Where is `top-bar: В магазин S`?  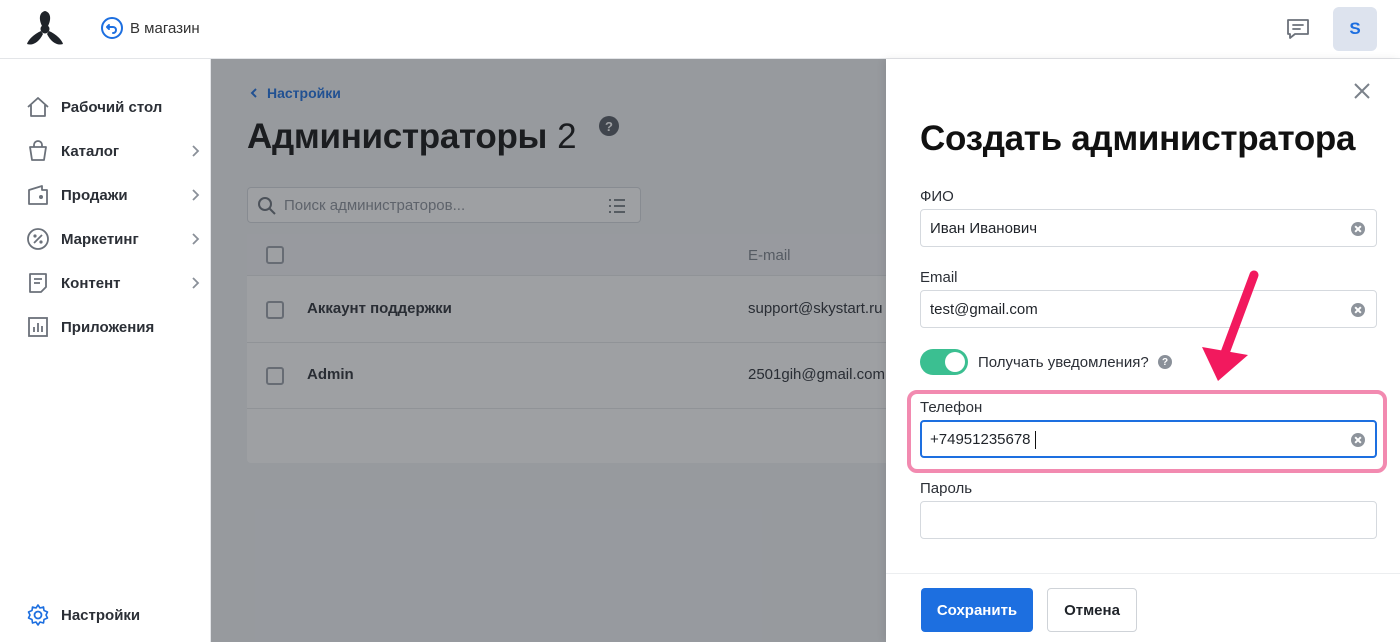
top-bar: В магазин S is located at coordinates (700, 29).